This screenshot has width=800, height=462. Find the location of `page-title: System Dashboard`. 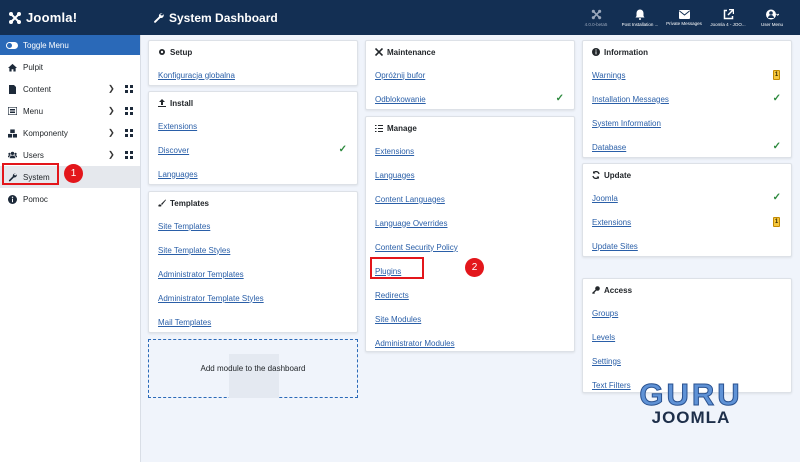

page-title: System Dashboard is located at coordinates (209, 18).